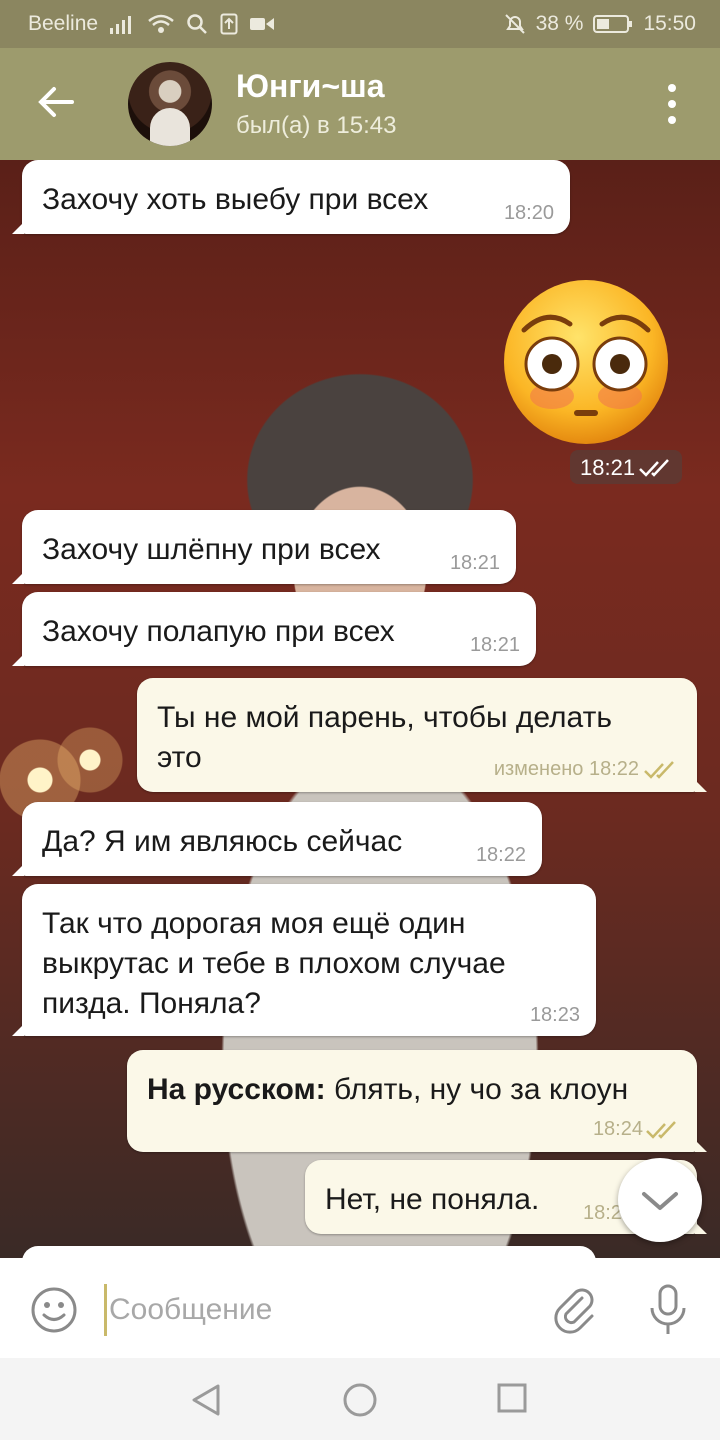 The image size is (720, 1440). What do you see at coordinates (576, 1310) in the screenshot?
I see `paperclip-icon` at bounding box center [576, 1310].